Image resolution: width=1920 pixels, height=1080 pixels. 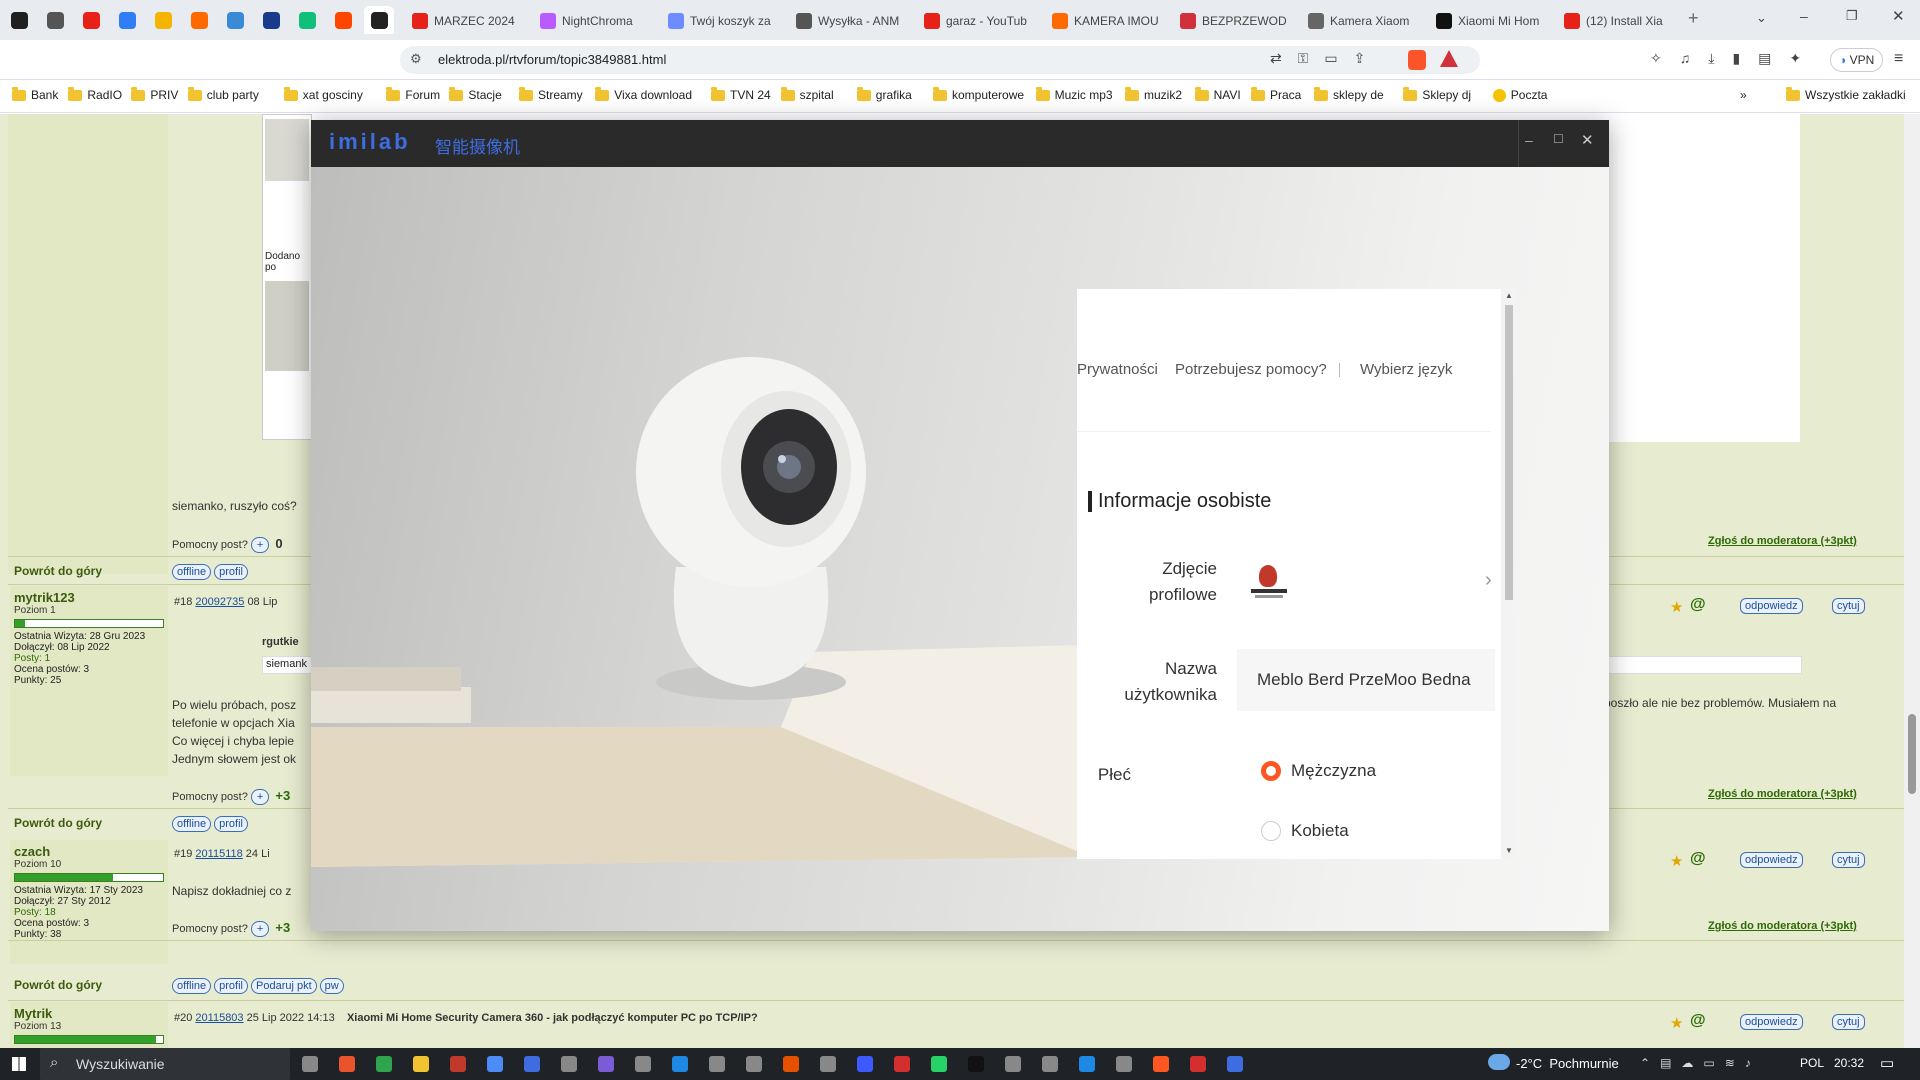 What do you see at coordinates (1117, 369) in the screenshot?
I see `privacy-link: Prywatności` at bounding box center [1117, 369].